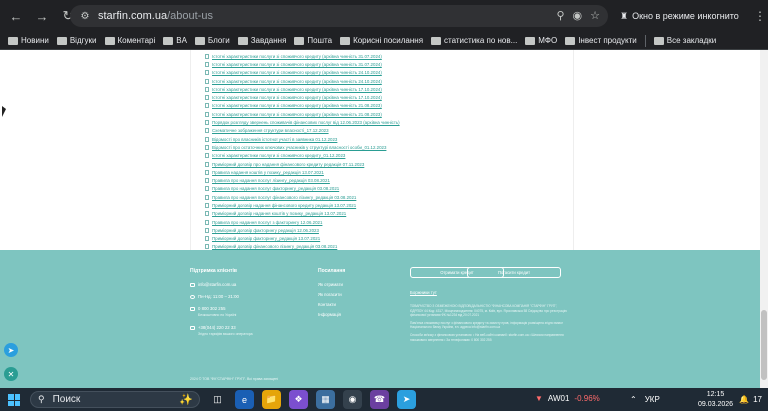 The image size is (768, 411). I want to click on stock-widget: ▼ AW01 -0.96%, so click(567, 398).